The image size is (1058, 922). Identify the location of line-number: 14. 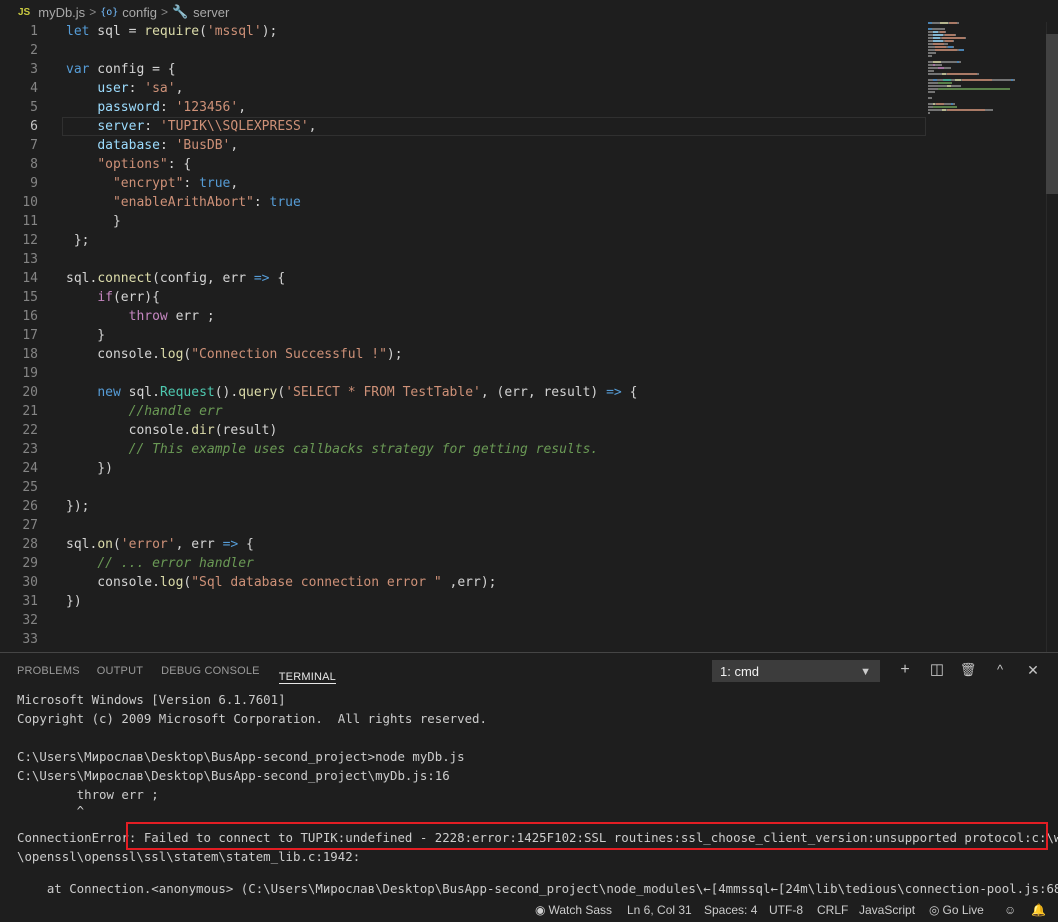
(30, 278).